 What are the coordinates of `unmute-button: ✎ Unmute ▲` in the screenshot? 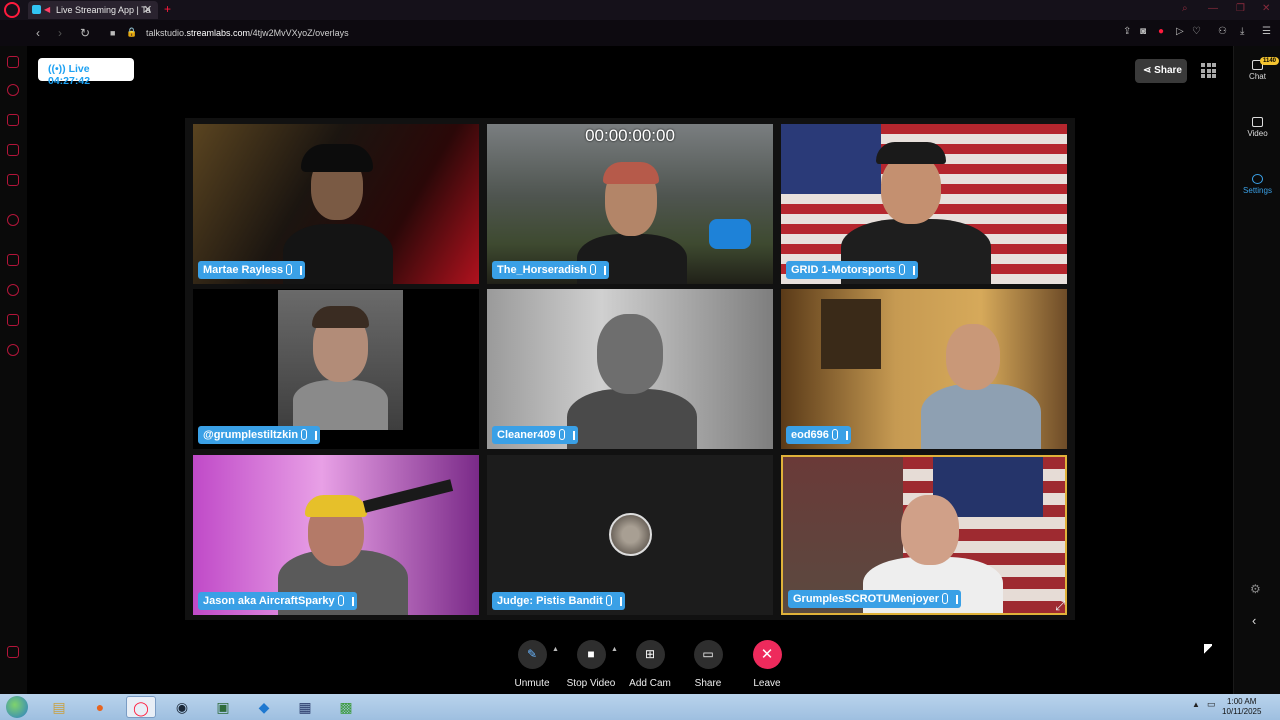 It's located at (532, 664).